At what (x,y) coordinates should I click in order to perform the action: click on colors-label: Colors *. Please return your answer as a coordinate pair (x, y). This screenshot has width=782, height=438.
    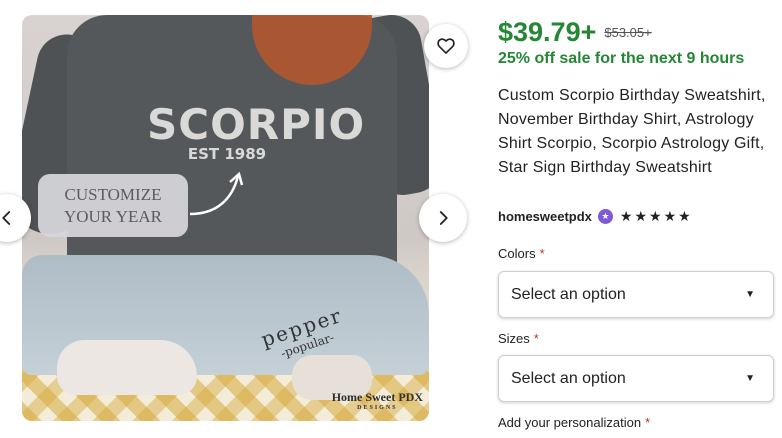
    Looking at the image, I should click on (521, 253).